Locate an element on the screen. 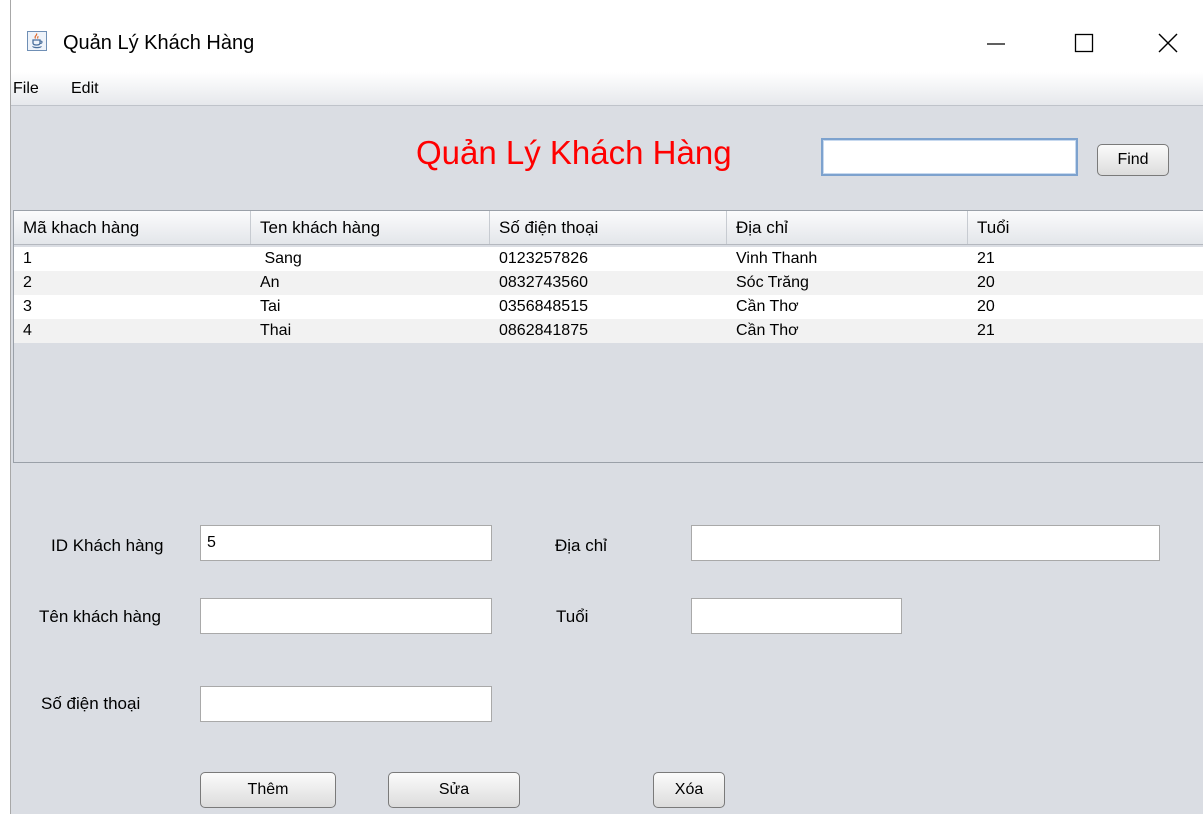 The width and height of the screenshot is (1203, 814). address-label: Địa chỉ is located at coordinates (581, 545).